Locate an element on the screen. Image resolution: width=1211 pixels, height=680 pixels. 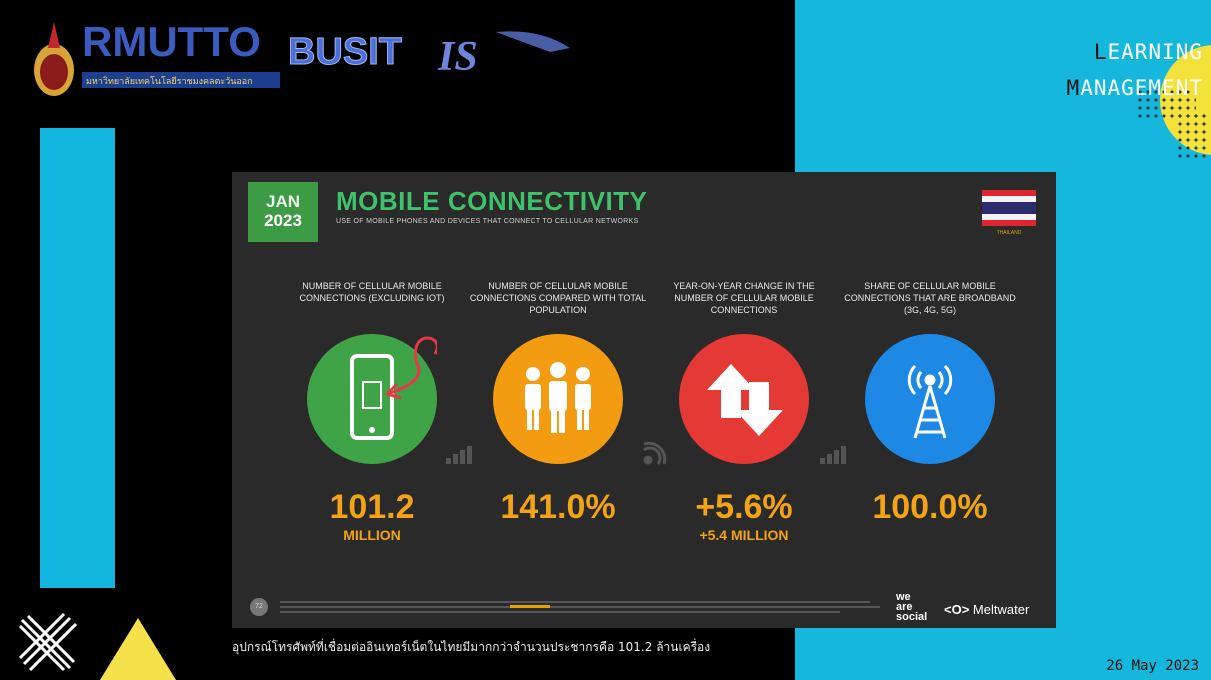
left-accent-bar is located at coordinates (77, 358).